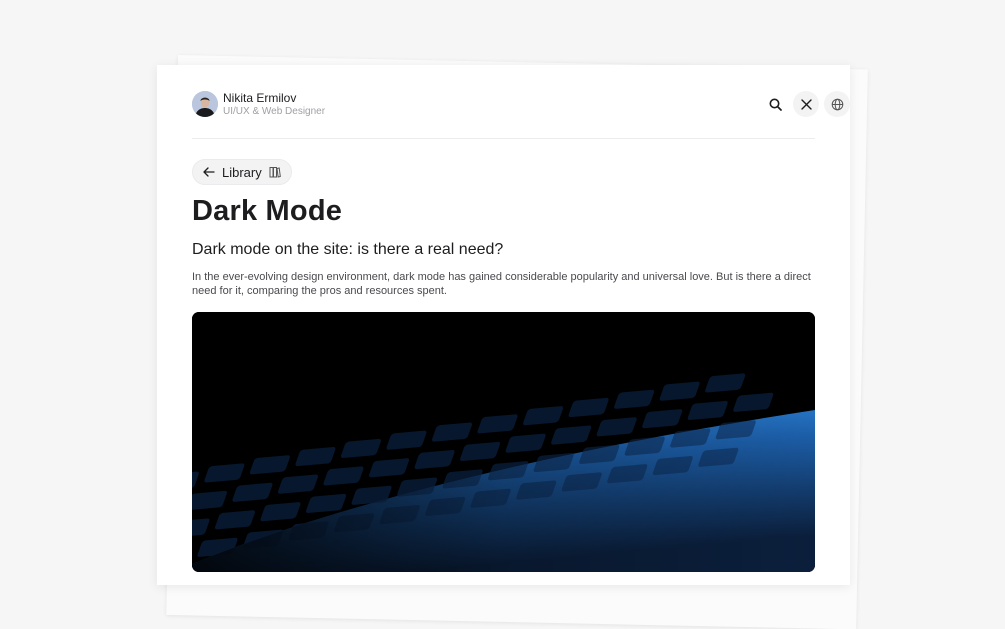 Image resolution: width=1005 pixels, height=629 pixels. I want to click on library-label: Library, so click(242, 172).